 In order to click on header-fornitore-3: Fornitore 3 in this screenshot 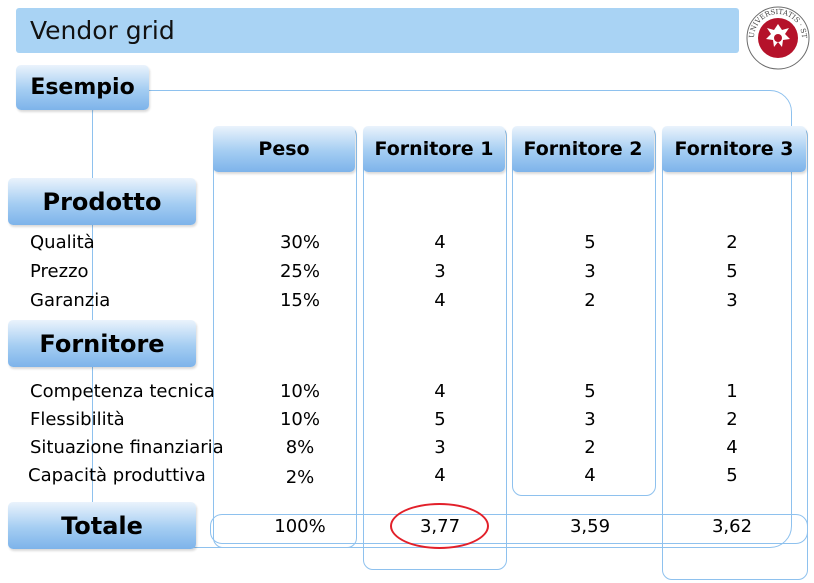, I will do `click(734, 149)`.